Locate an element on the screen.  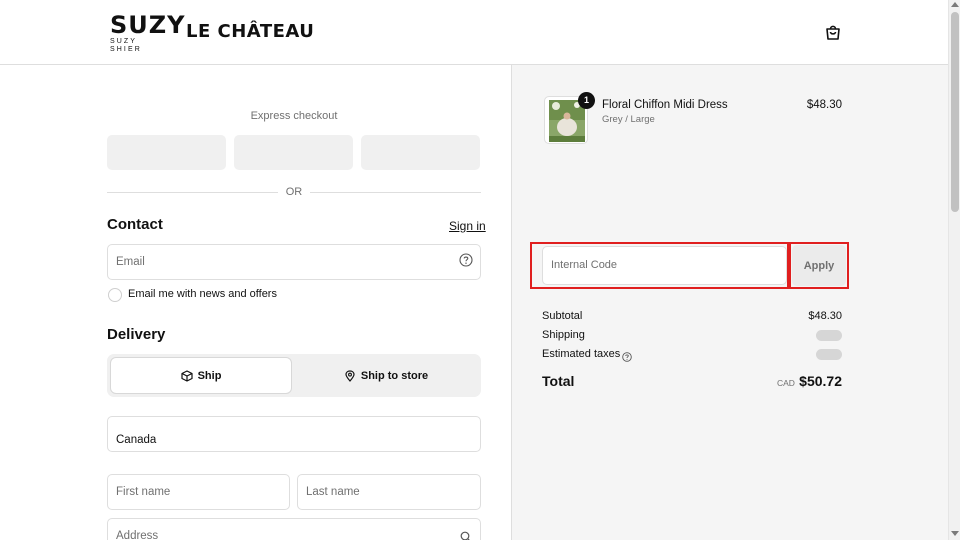
subtotal-value: $48.30 is located at coordinates (825, 316).